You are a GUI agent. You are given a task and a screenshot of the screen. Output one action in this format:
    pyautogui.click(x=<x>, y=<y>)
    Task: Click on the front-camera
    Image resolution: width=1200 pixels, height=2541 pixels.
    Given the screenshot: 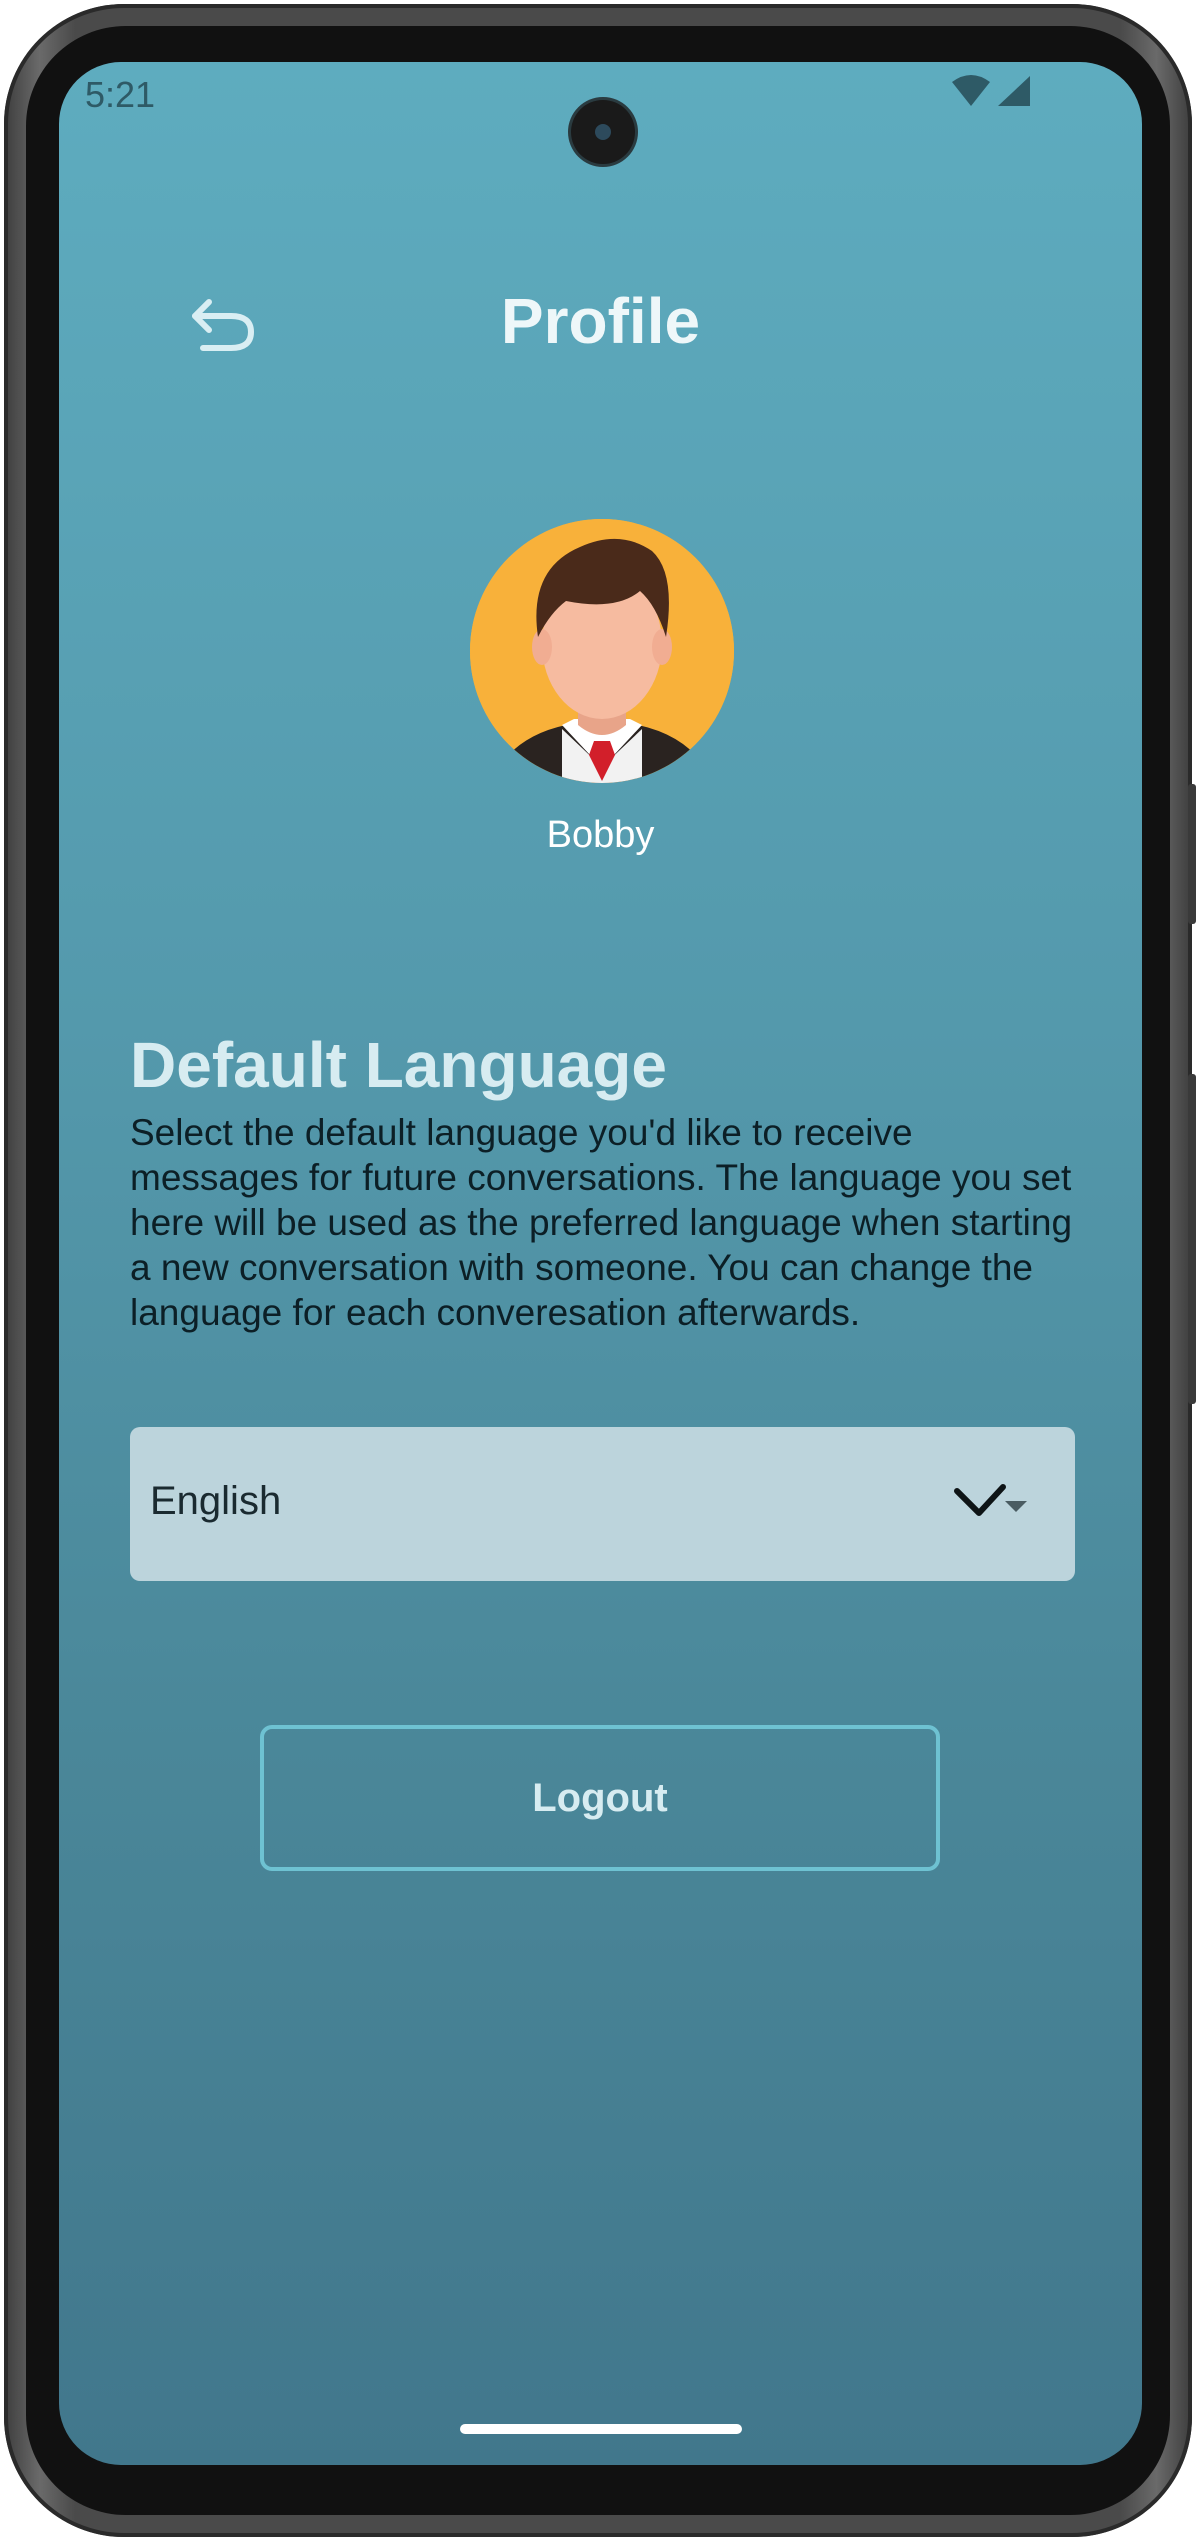 What is the action you would take?
    pyautogui.click(x=603, y=132)
    